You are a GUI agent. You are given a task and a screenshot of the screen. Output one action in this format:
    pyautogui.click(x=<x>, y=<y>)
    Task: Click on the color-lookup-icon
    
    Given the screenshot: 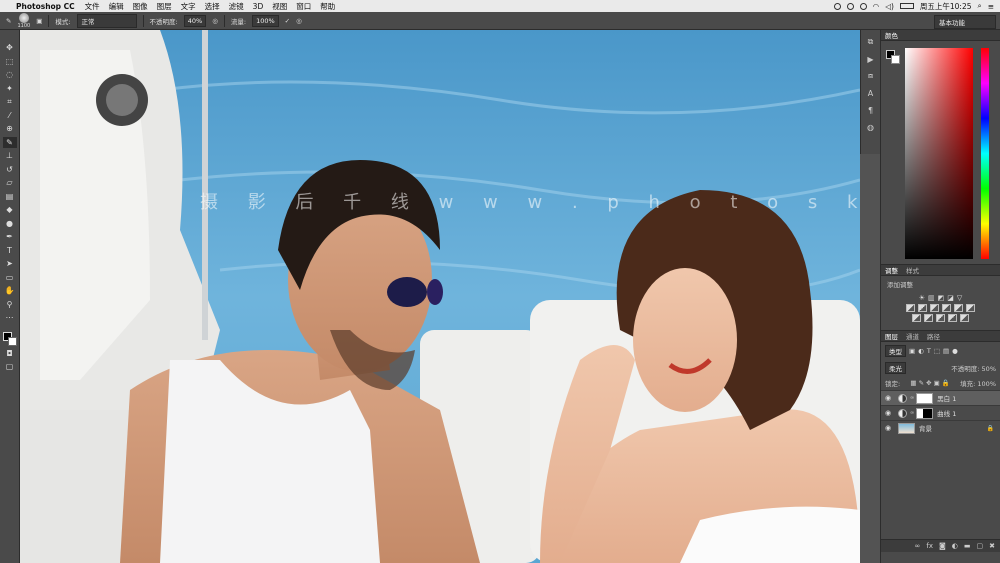 What is the action you would take?
    pyautogui.click(x=970, y=308)
    